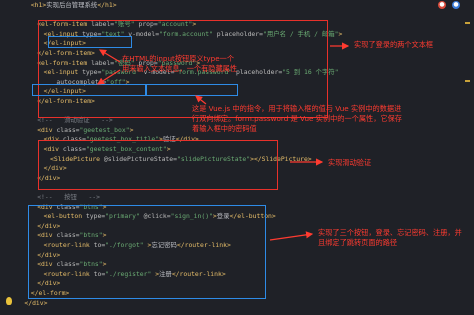  Describe the element at coordinates (201, 100) in the screenshot. I see `arrow-vmodel` at that location.